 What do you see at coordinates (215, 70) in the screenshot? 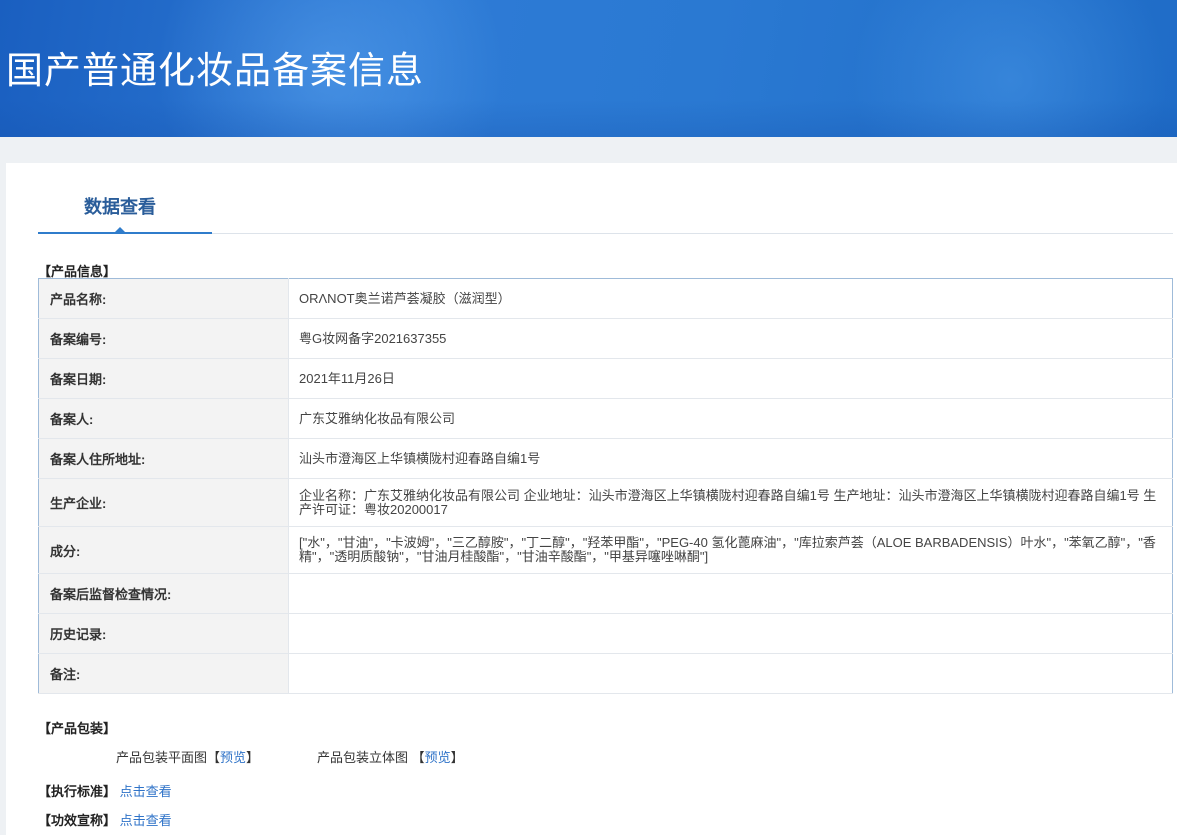
I see `page-title: 国产普通化妆品备案信息` at bounding box center [215, 70].